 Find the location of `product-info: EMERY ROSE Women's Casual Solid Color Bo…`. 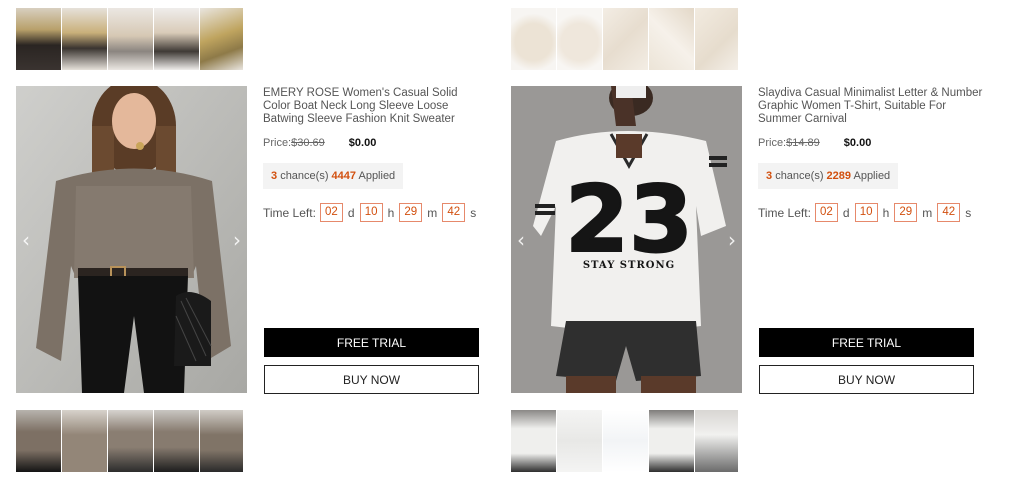

product-info: EMERY ROSE Women's Casual Solid Color Bo… is located at coordinates (375, 154).